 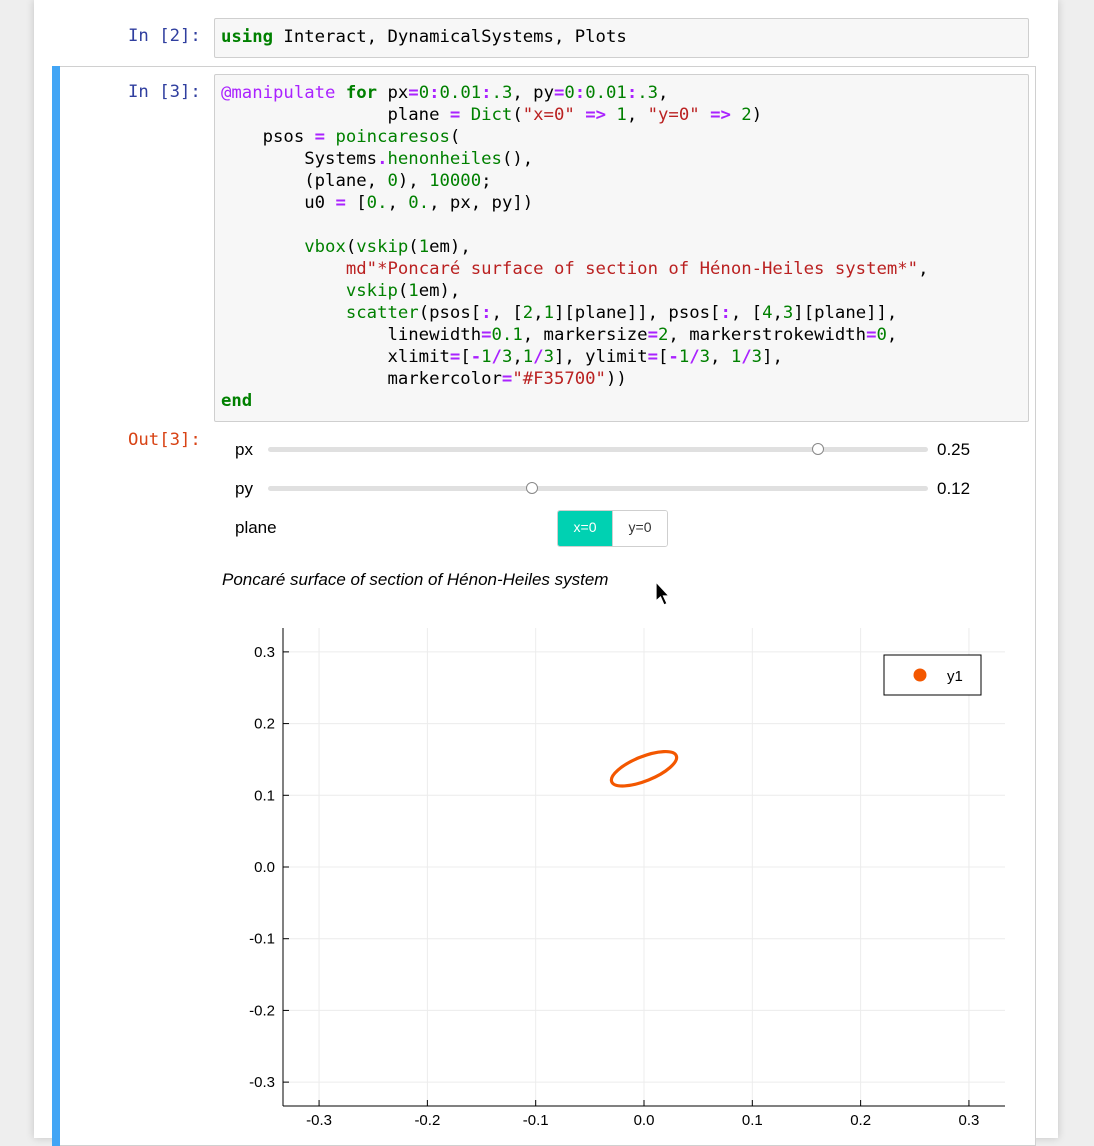 What do you see at coordinates (56, 606) in the screenshot?
I see `cell-selection-bar` at bounding box center [56, 606].